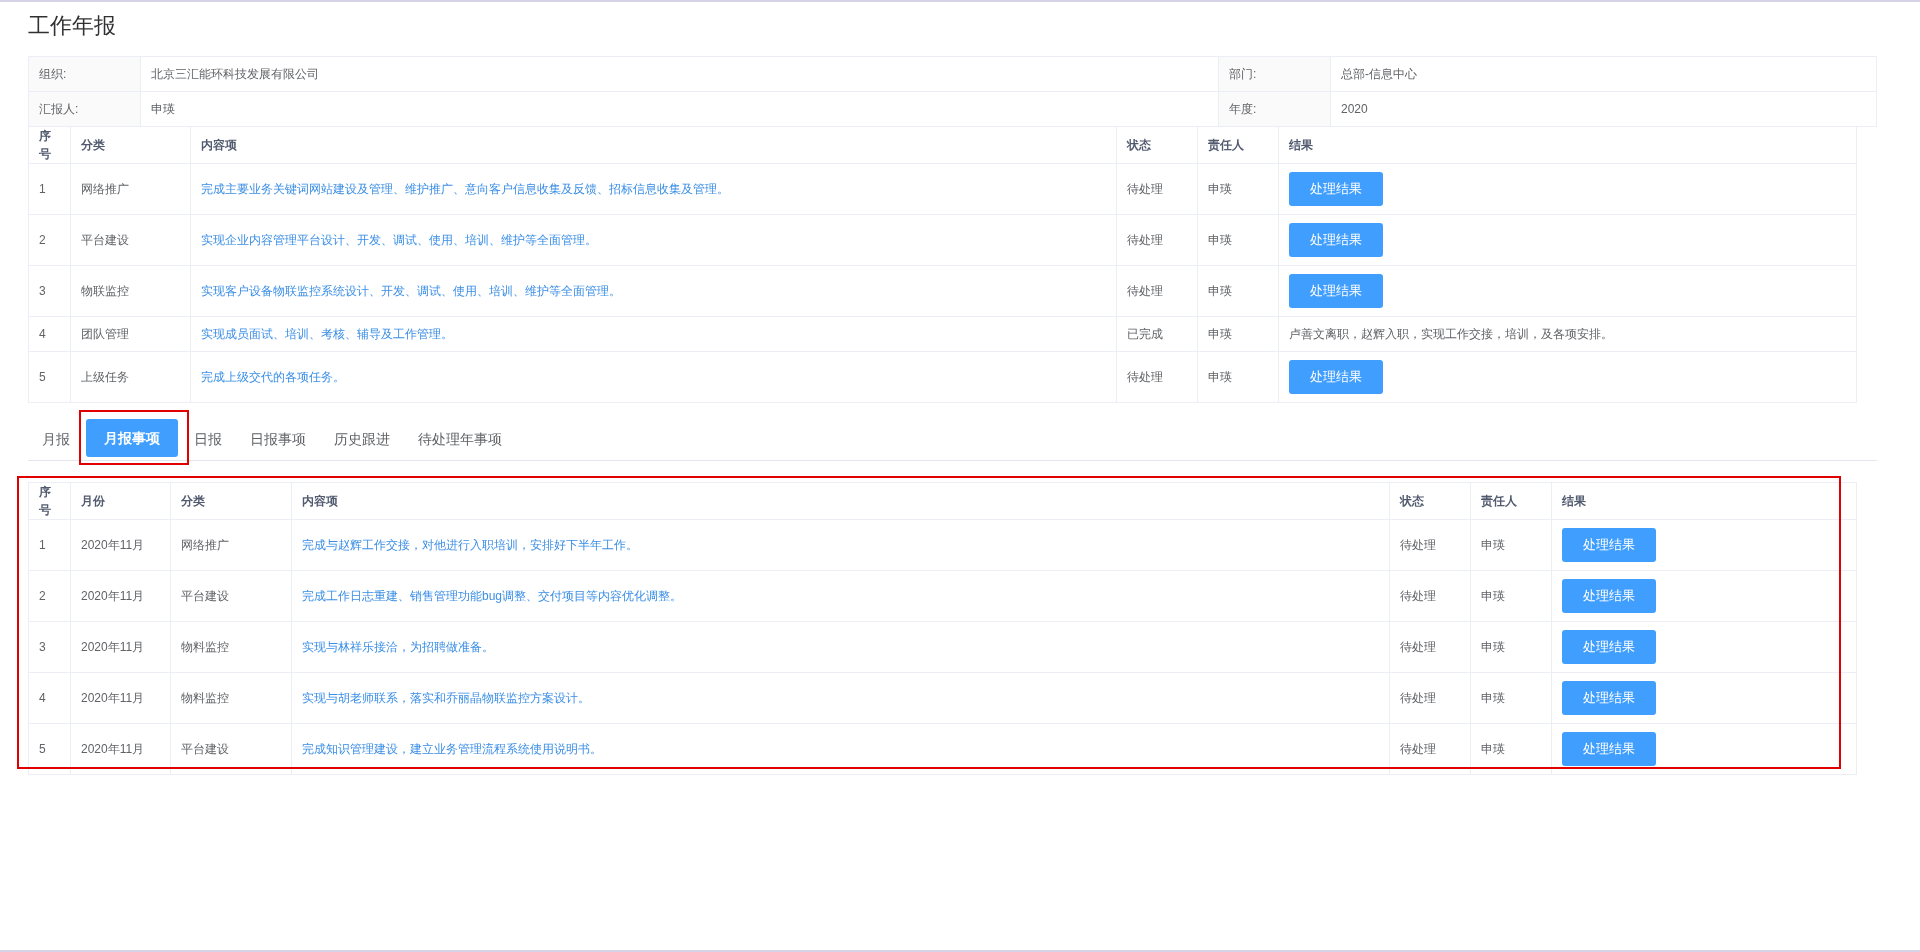 The width and height of the screenshot is (1920, 952). What do you see at coordinates (130, 334) in the screenshot?
I see `table-cell: 团队管理` at bounding box center [130, 334].